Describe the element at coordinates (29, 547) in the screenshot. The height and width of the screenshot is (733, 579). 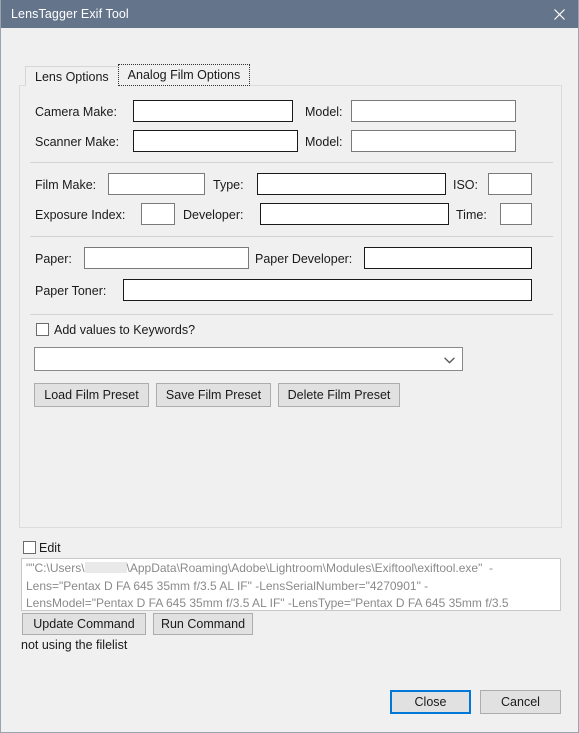
I see `edit-command-checkbox` at that location.